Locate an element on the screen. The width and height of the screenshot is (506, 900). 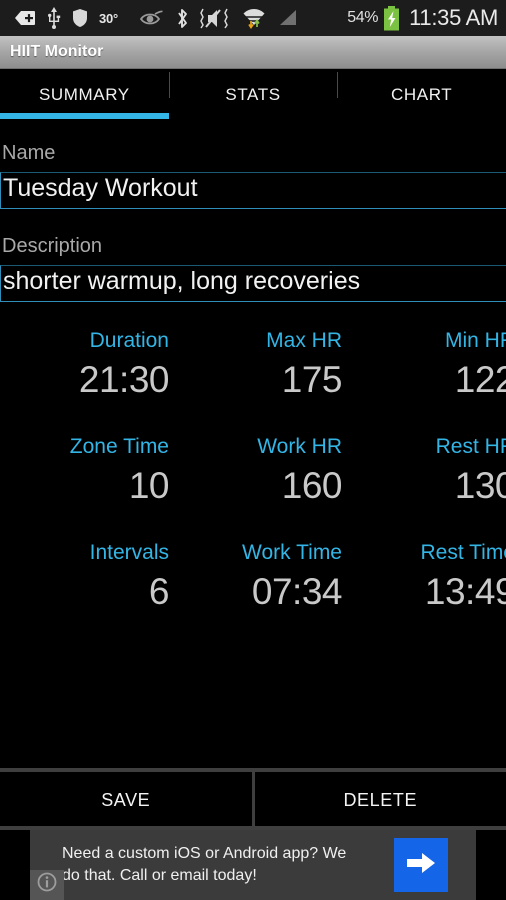
battery-charging-icon is located at coordinates (391, 18).